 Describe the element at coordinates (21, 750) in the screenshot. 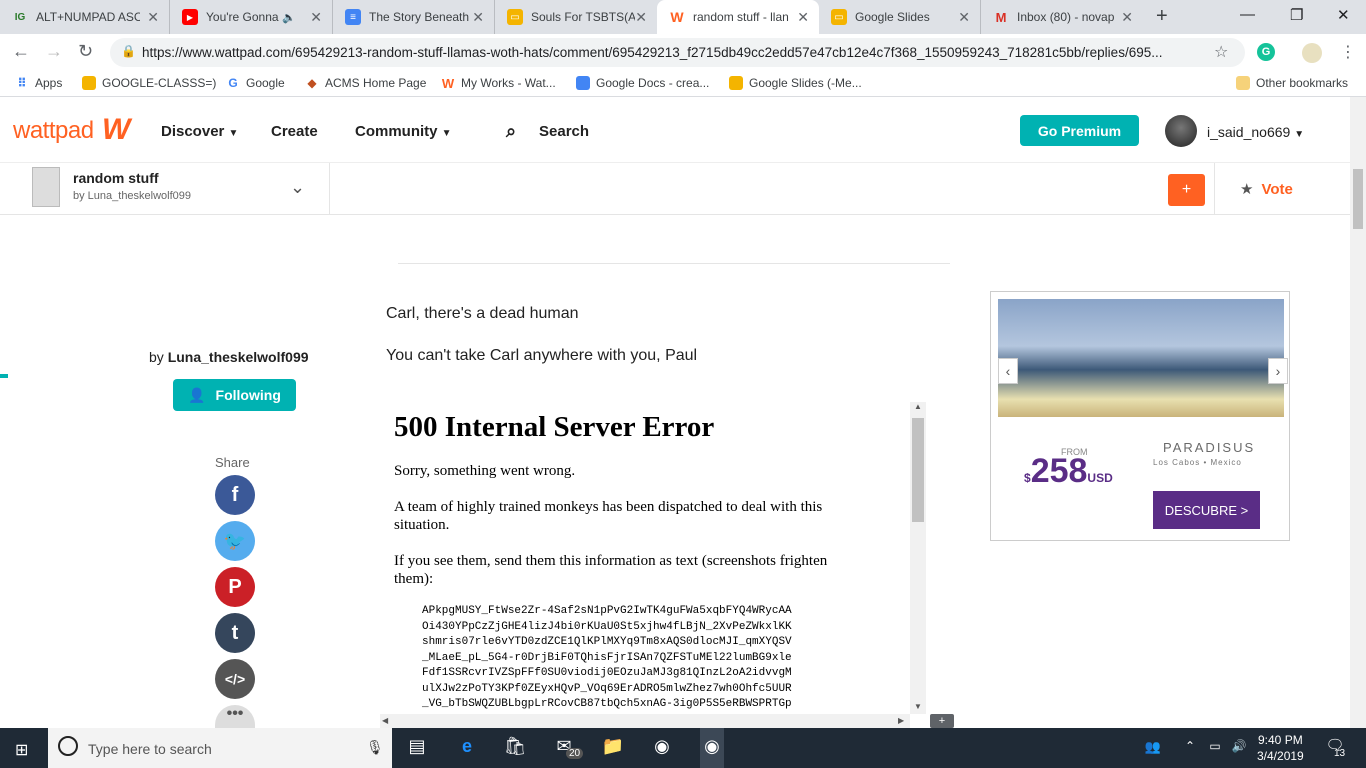

I see `windows-start-icon: ⊞` at that location.